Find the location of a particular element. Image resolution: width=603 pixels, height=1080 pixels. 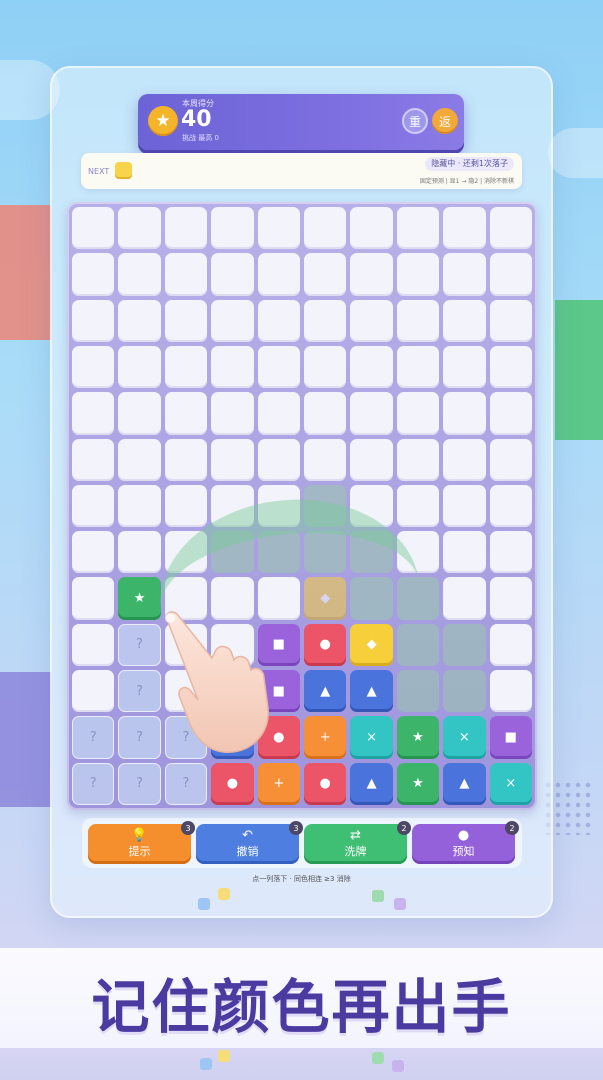

shuffle-button: ⇄ 洗牌 2 is located at coordinates (357, 842).